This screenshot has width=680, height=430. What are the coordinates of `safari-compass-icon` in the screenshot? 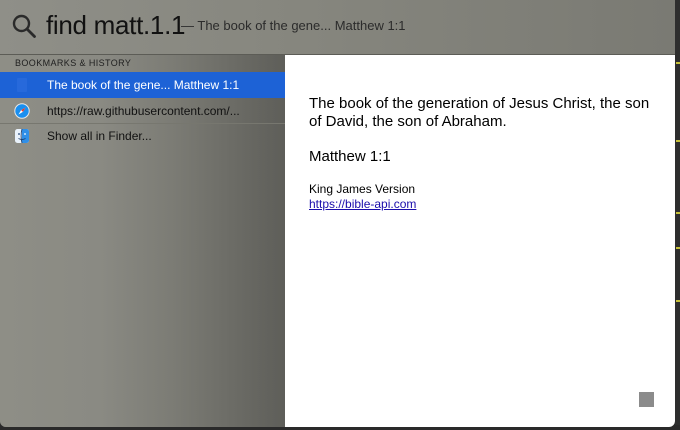 It's located at (22, 111).